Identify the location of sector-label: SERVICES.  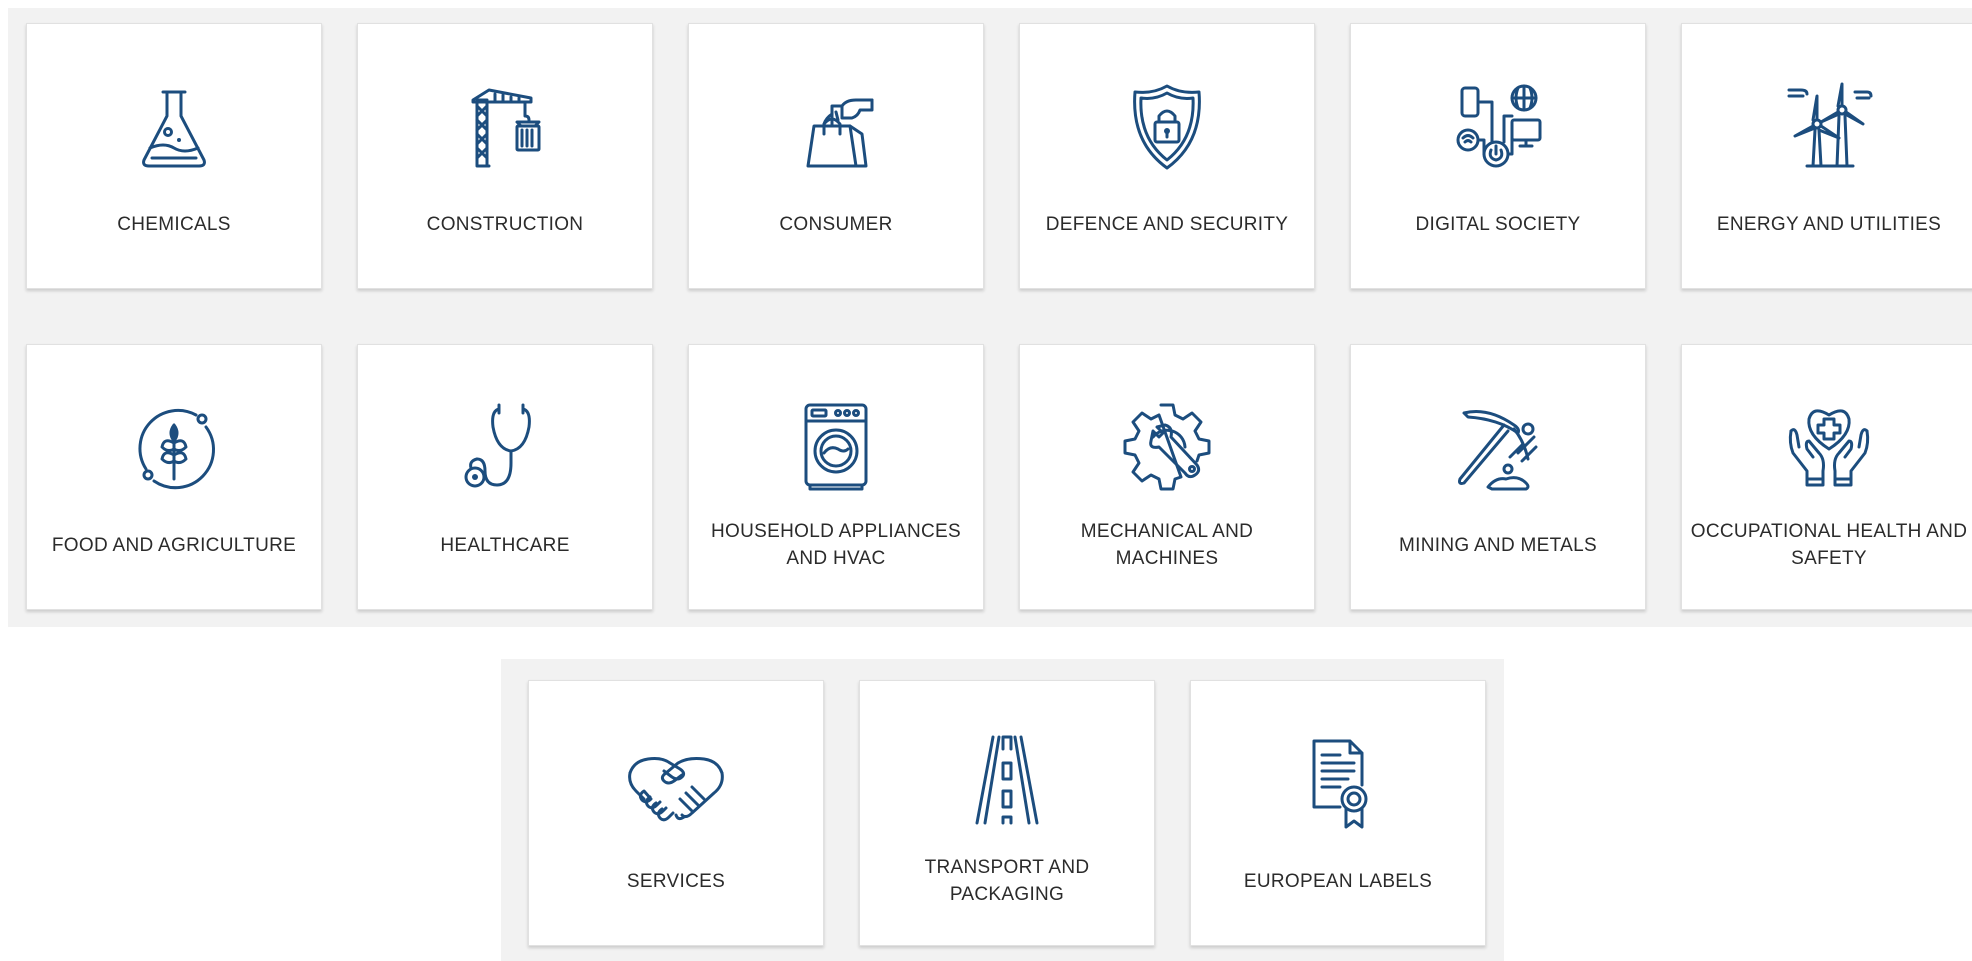
(676, 881).